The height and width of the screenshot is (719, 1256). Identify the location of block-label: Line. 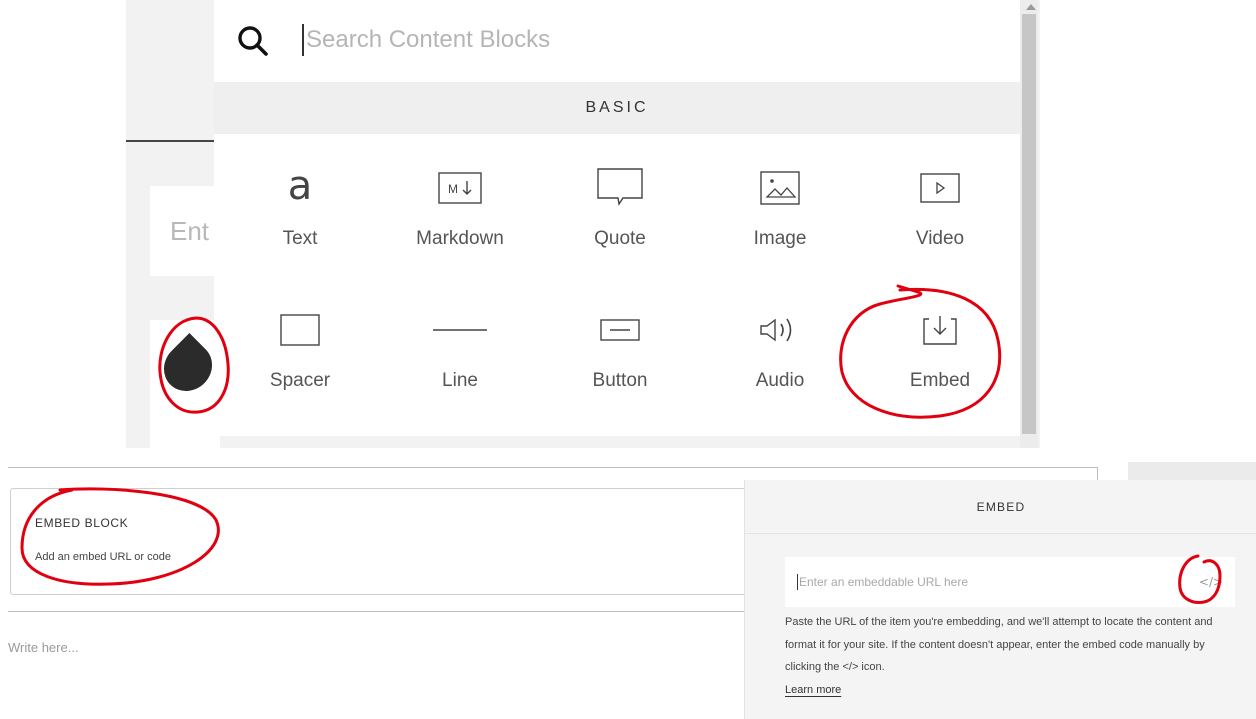
(460, 380).